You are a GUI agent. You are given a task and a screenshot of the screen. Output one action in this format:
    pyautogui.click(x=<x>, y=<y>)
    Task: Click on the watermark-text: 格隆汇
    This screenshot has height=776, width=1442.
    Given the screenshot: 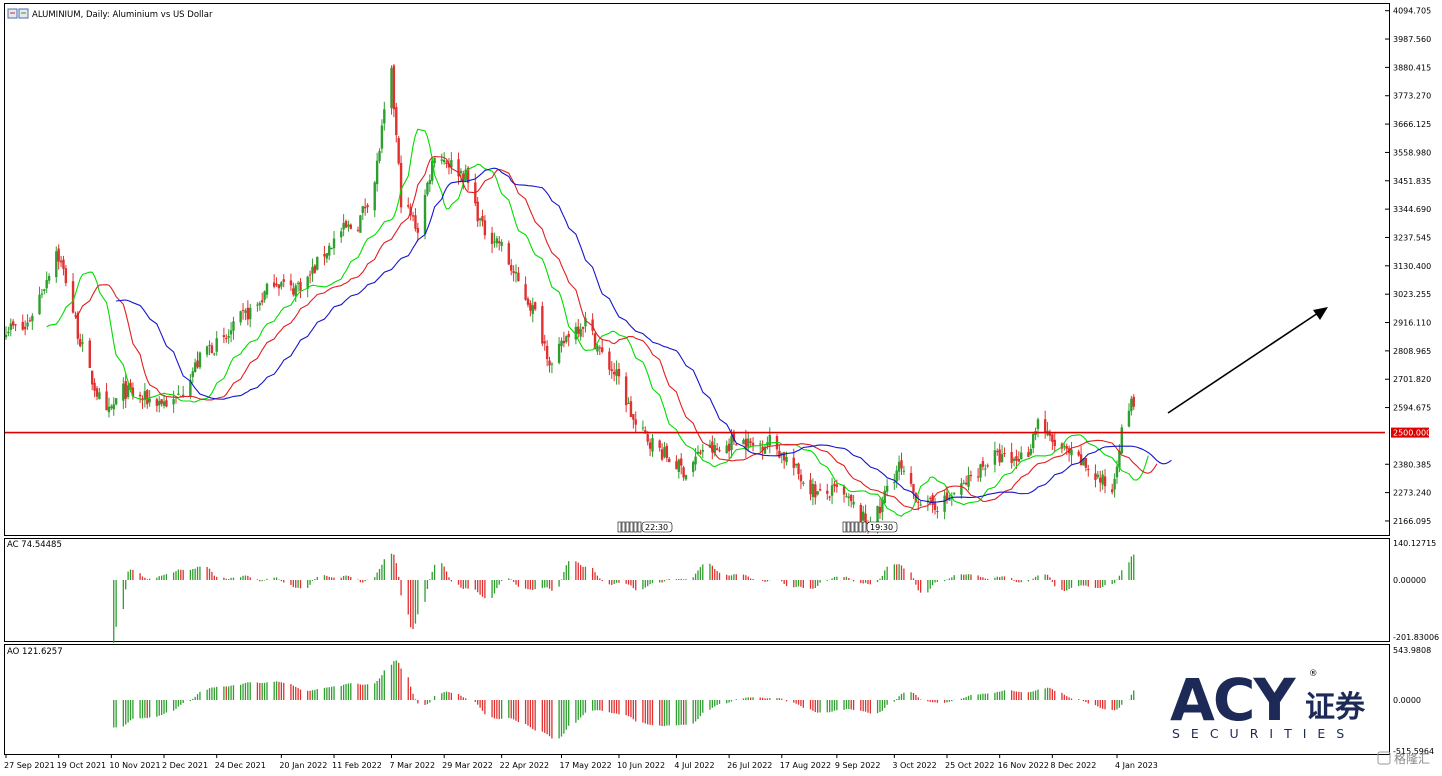 What is the action you would take?
    pyautogui.click(x=1412, y=758)
    